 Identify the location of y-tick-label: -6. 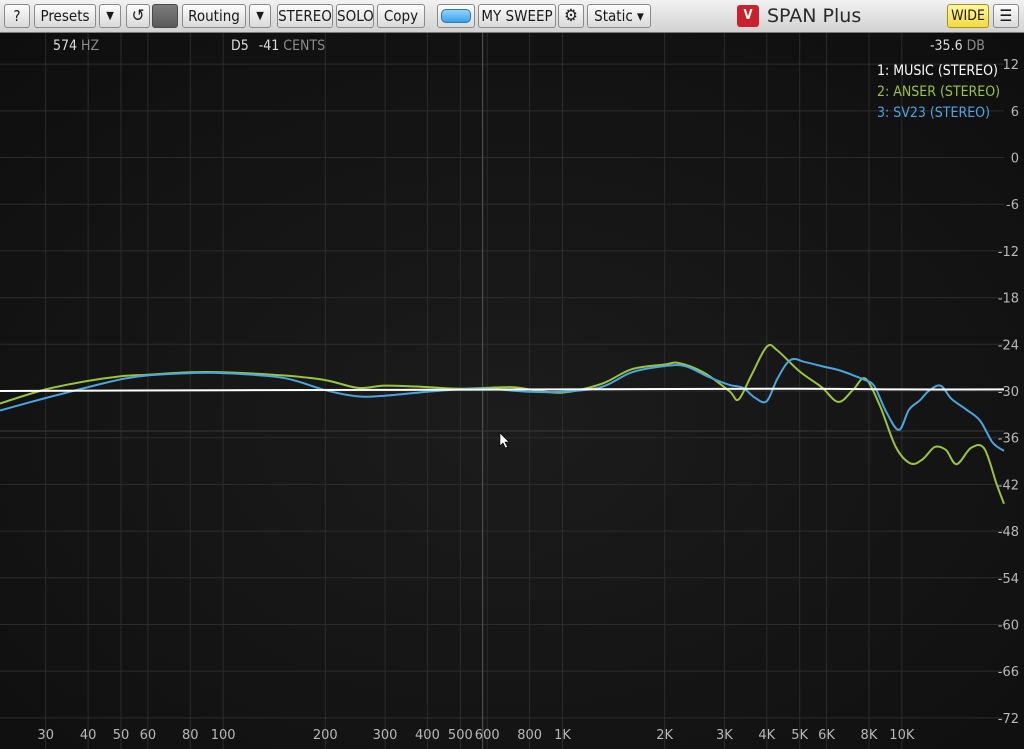
(1012, 205).